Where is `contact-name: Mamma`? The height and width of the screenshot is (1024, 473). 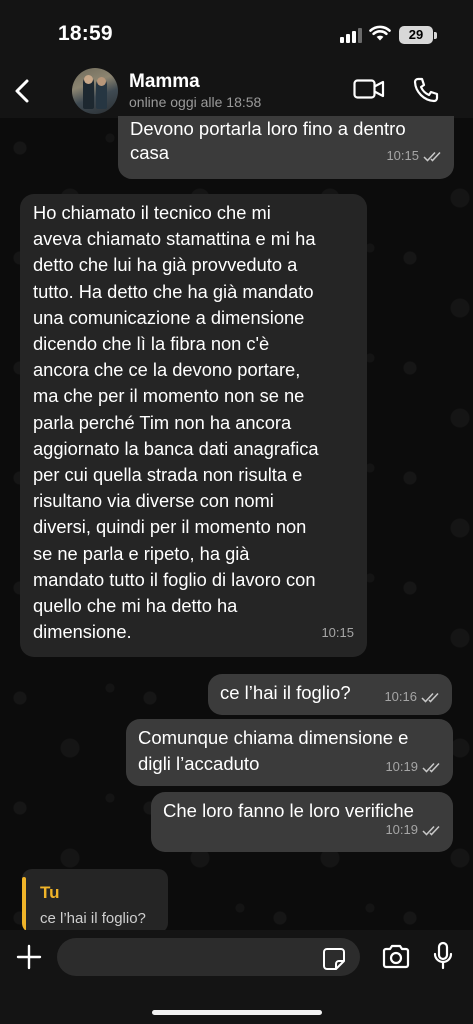 contact-name: Mamma is located at coordinates (164, 82).